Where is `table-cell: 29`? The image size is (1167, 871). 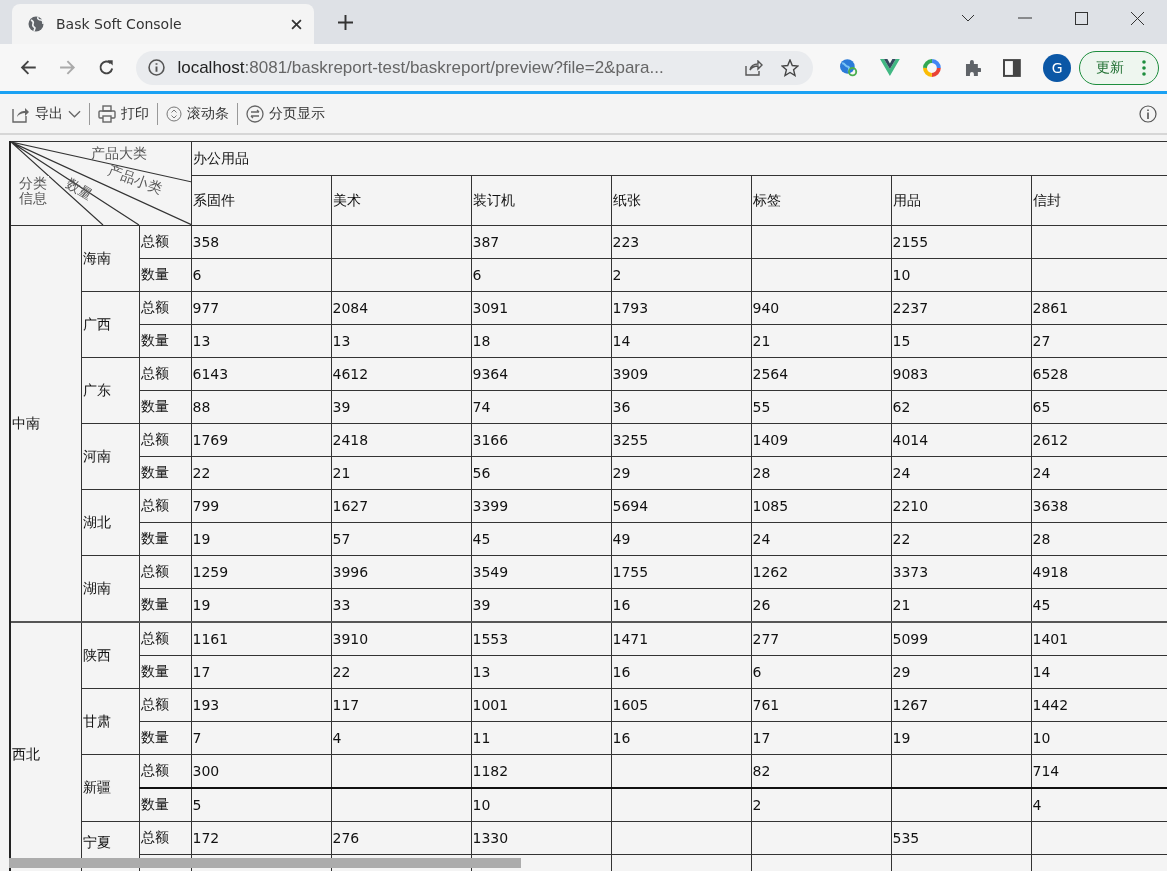
table-cell: 29 is located at coordinates (681, 473).